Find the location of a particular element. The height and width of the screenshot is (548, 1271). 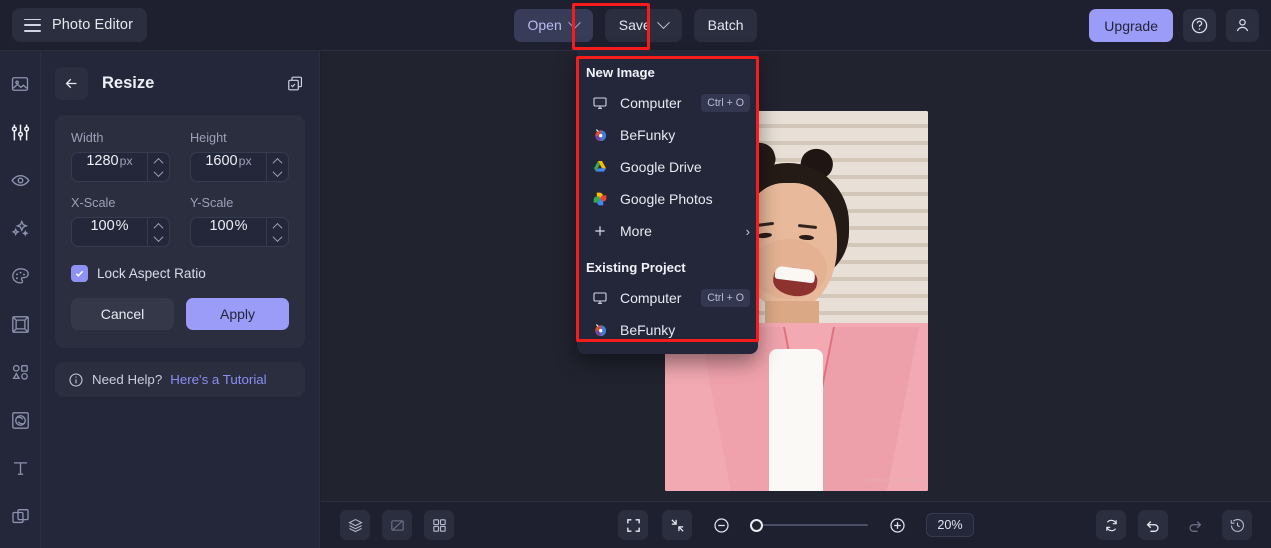

xscale-stepper: 100% is located at coordinates (120, 232).